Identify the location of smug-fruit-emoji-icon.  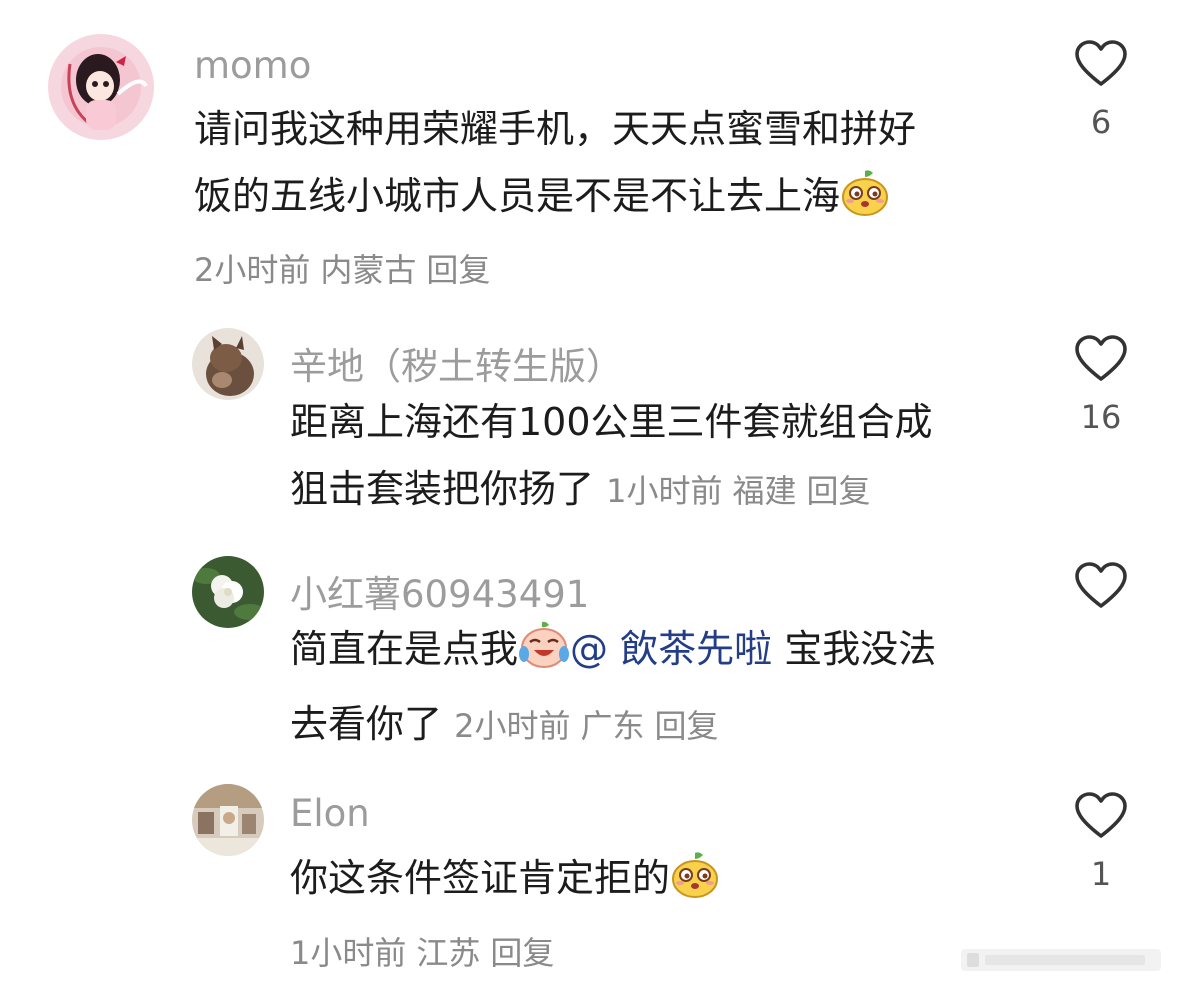
(695, 885).